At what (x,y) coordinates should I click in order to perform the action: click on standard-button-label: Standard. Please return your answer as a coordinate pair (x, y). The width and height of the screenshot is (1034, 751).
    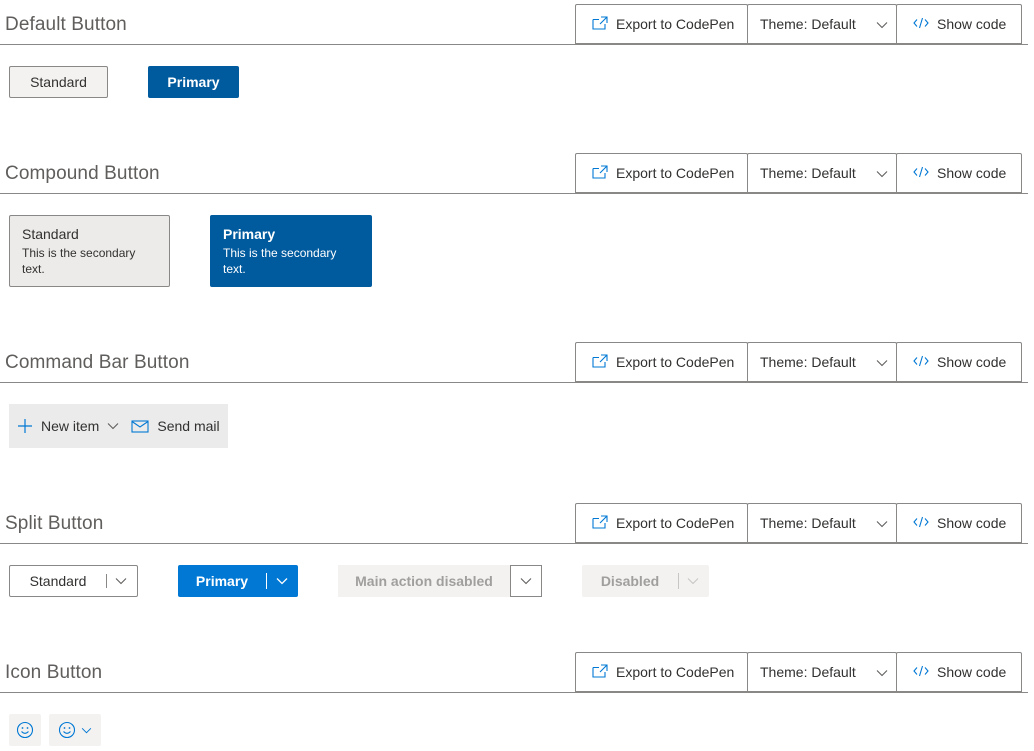
    Looking at the image, I should click on (58, 82).